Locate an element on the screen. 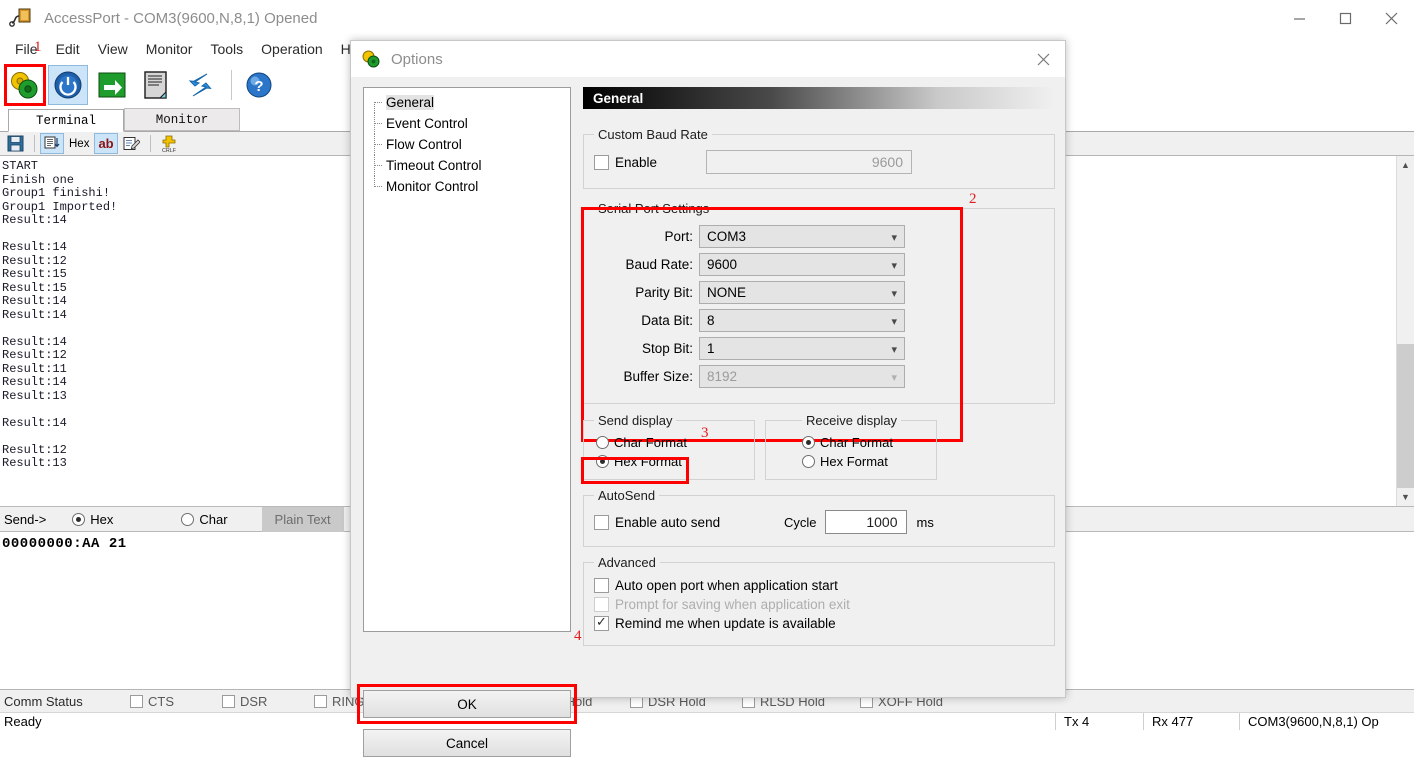 The height and width of the screenshot is (757, 1414). status-port: COM3(9600,N,8,1) Op is located at coordinates (1326, 721).